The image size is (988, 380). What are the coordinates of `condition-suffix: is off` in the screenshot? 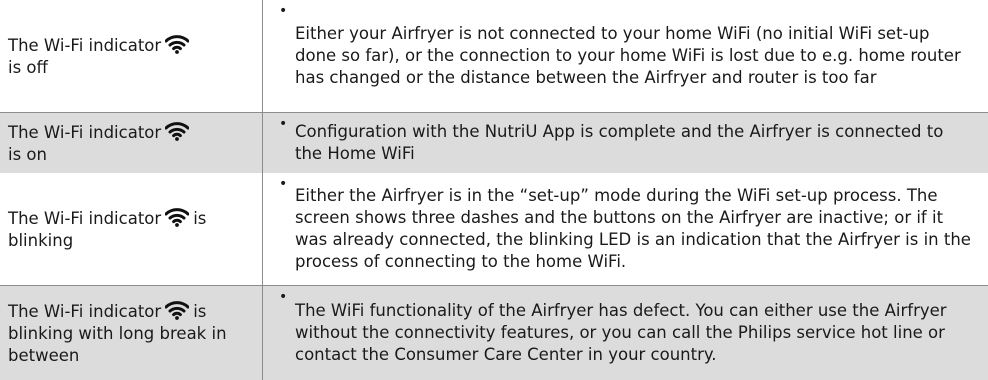 It's located at (28, 67).